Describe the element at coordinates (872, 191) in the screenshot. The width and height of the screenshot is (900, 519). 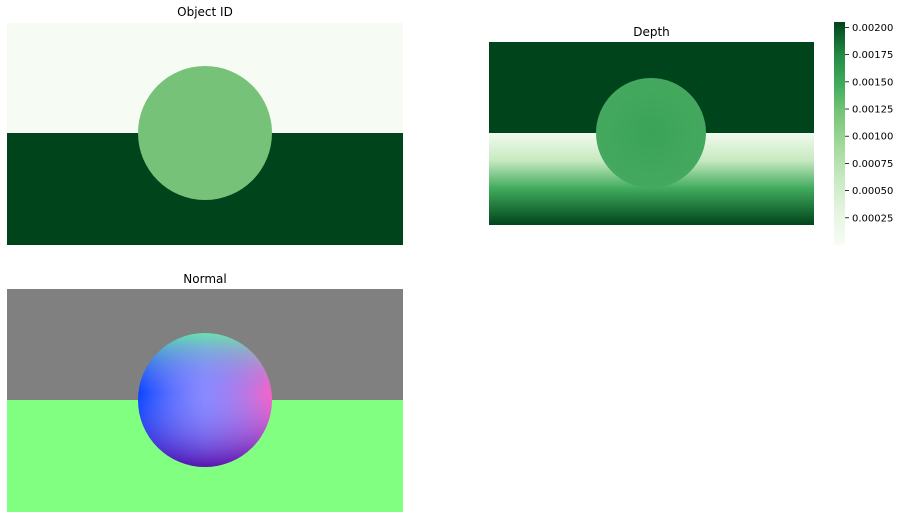
I see `colorbar-tick-label: 0.00050` at that location.